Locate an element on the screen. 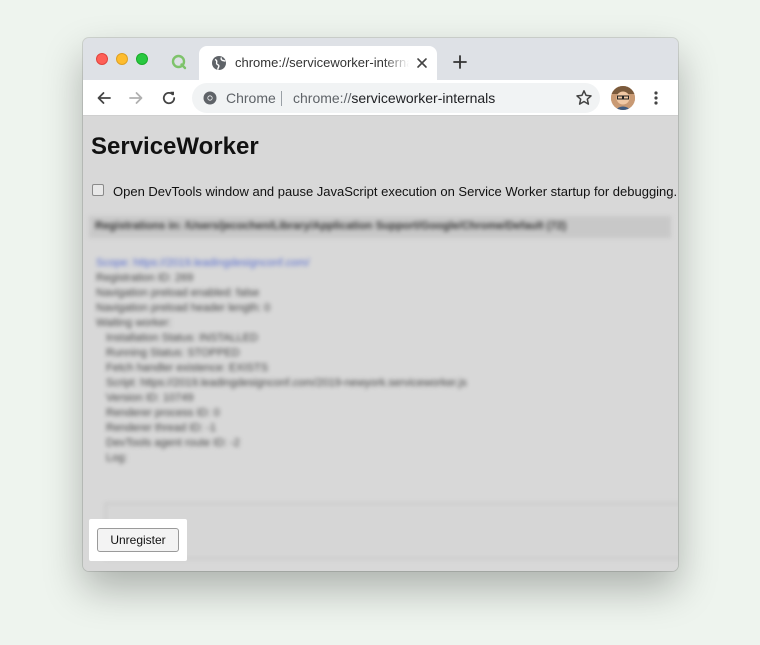 The width and height of the screenshot is (760, 645). profile-avatar is located at coordinates (623, 98).